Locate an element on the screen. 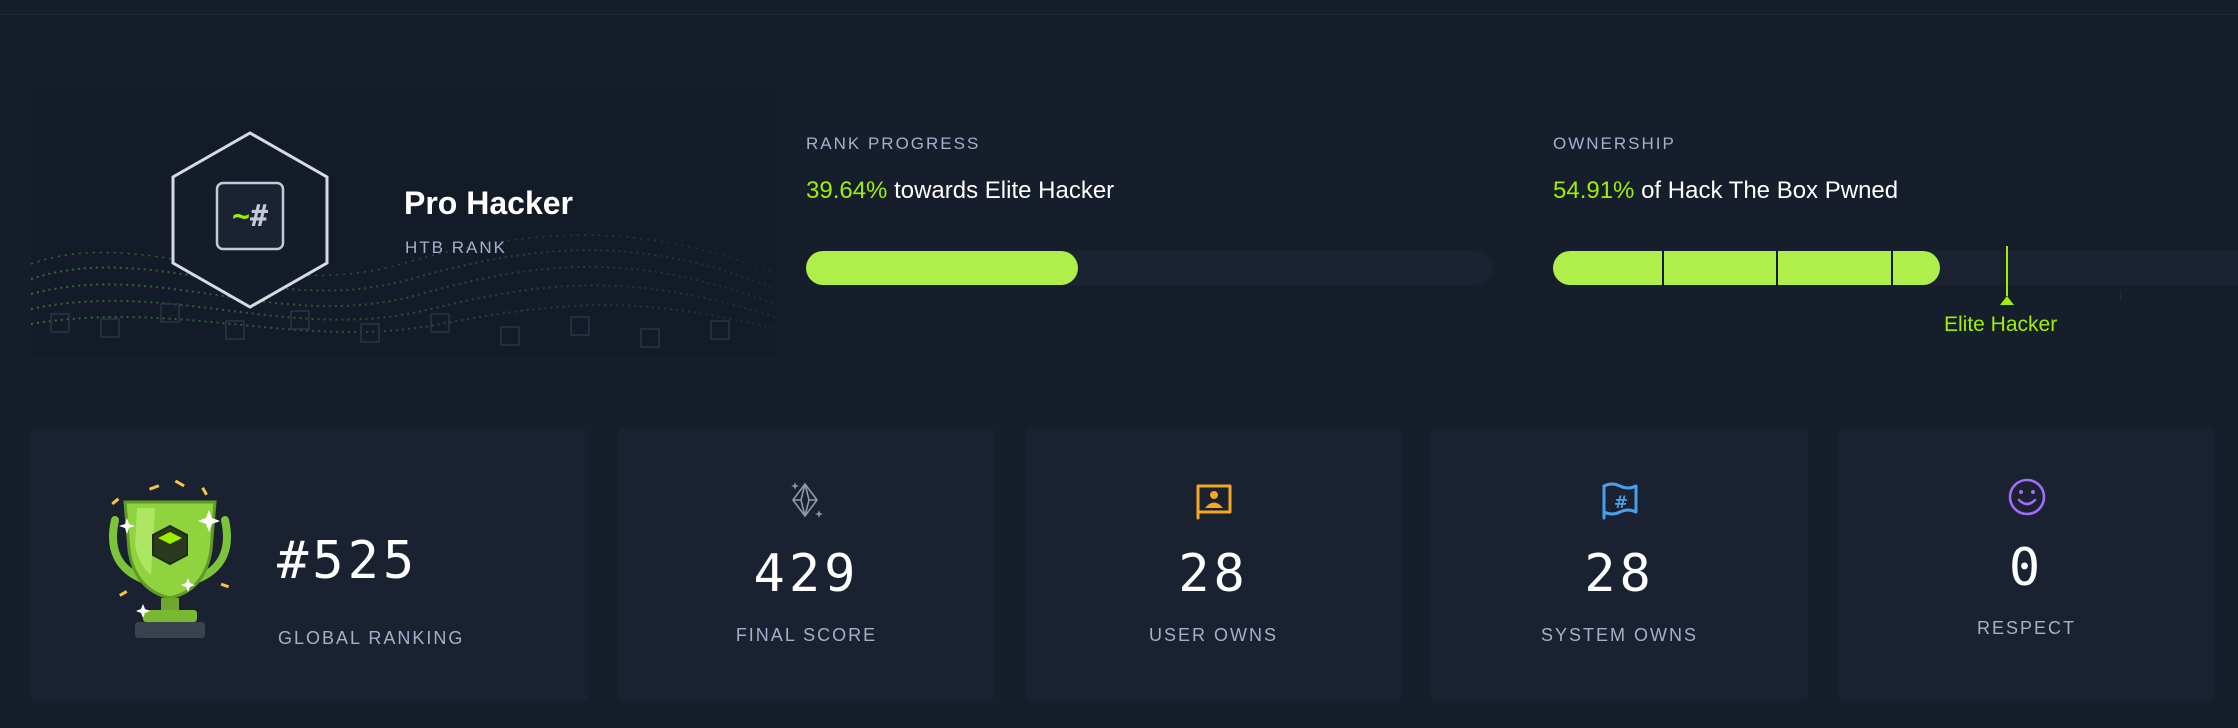  global-ranking-label: GLOBAL RANKING is located at coordinates (371, 638).